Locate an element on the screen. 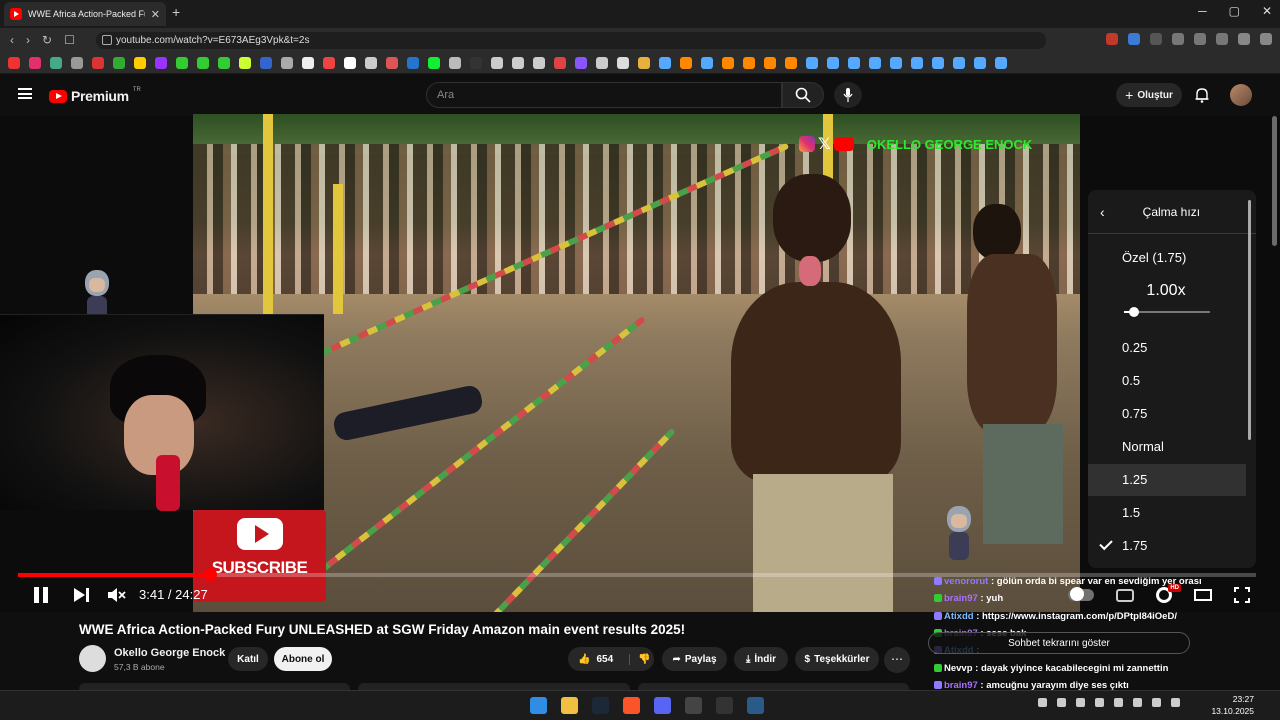  site-info-icon is located at coordinates (107, 40).